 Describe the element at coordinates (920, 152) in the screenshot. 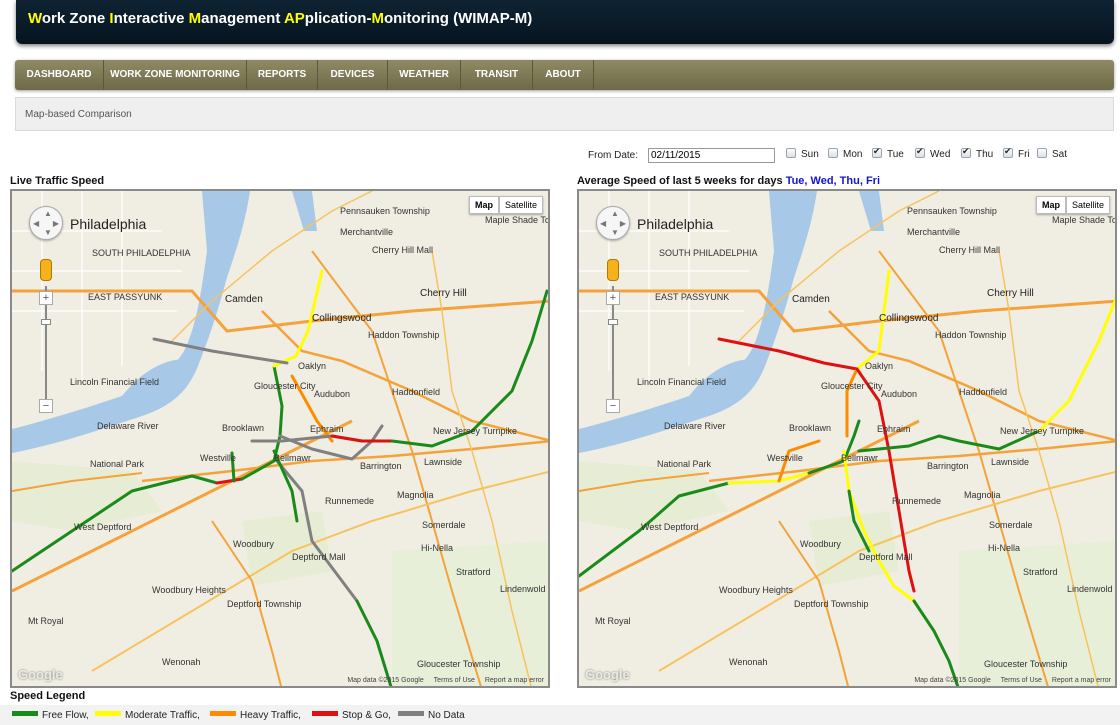

I see `day-checkbox-wed` at that location.